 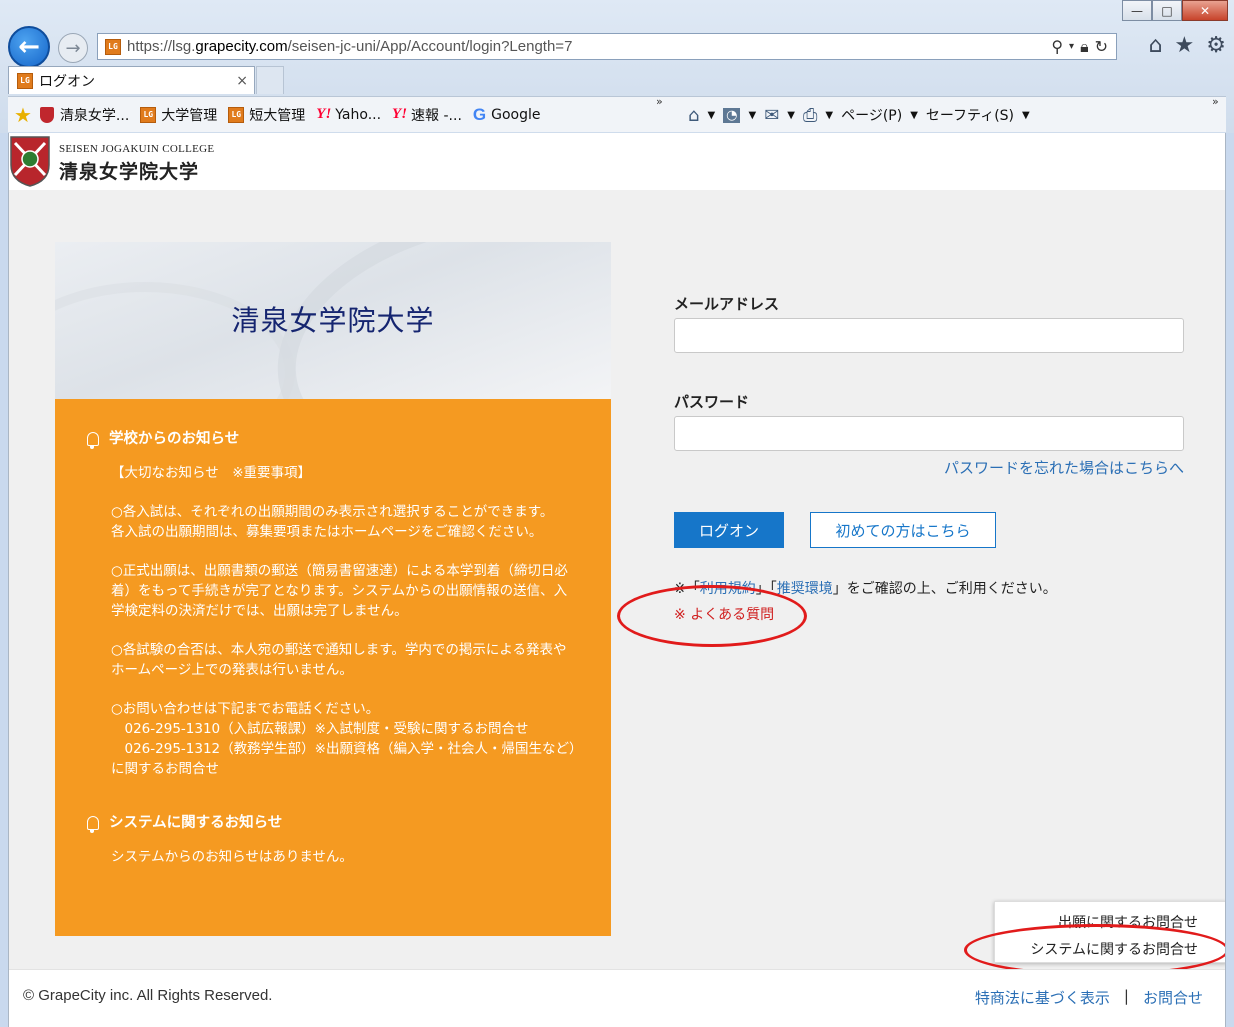 I want to click on terms-link: 利用規約, so click(x=728, y=589).